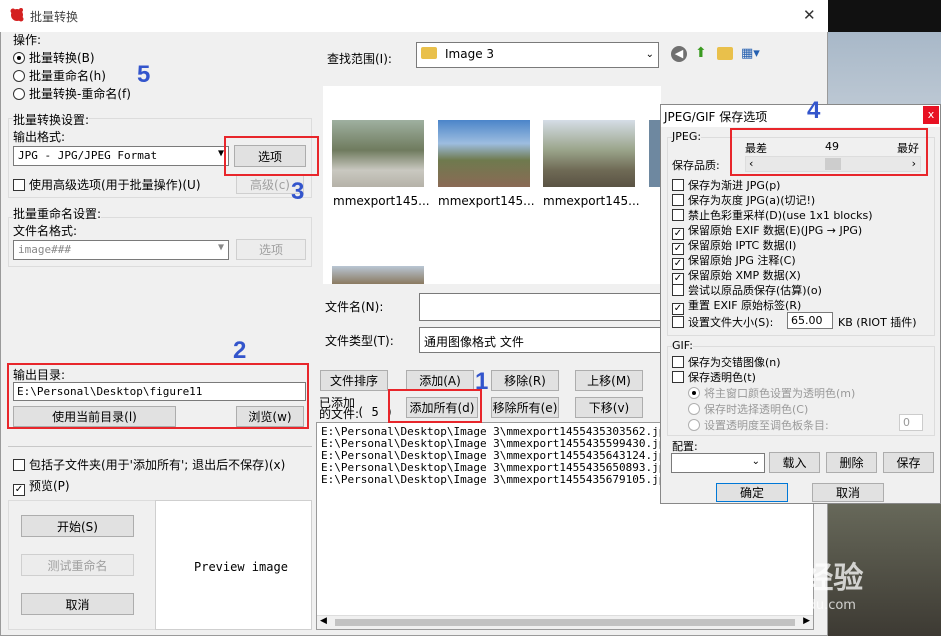 The height and width of the screenshot is (636, 941). What do you see at coordinates (41, 486) in the screenshot?
I see `preview-checkbox: ✓ 预览(P)` at bounding box center [41, 486].